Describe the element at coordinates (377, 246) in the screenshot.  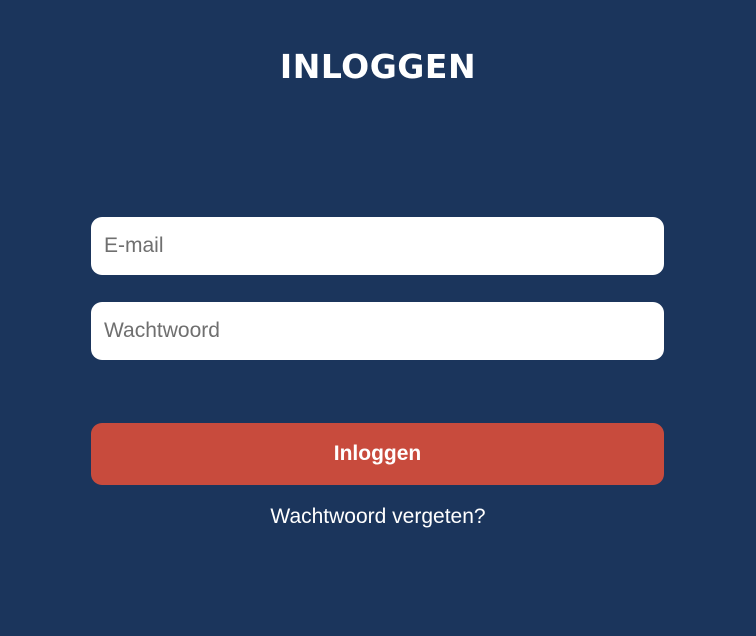
I see `email-field` at that location.